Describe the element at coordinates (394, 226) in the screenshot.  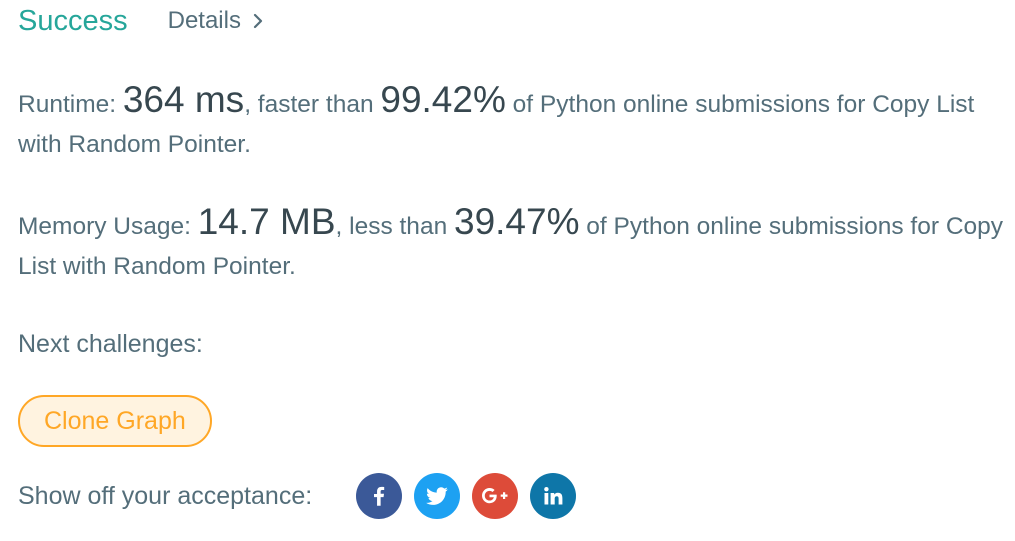
I see `memory-comparison: , less than` at that location.